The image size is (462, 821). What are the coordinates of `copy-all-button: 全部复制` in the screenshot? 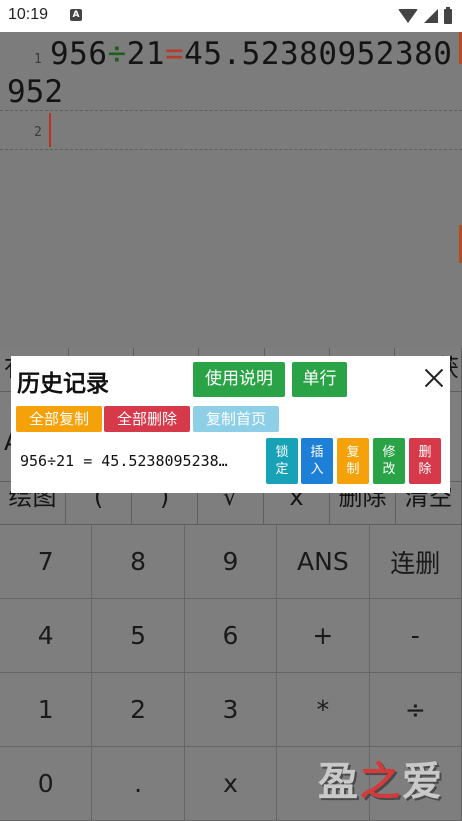 It's located at (59, 419).